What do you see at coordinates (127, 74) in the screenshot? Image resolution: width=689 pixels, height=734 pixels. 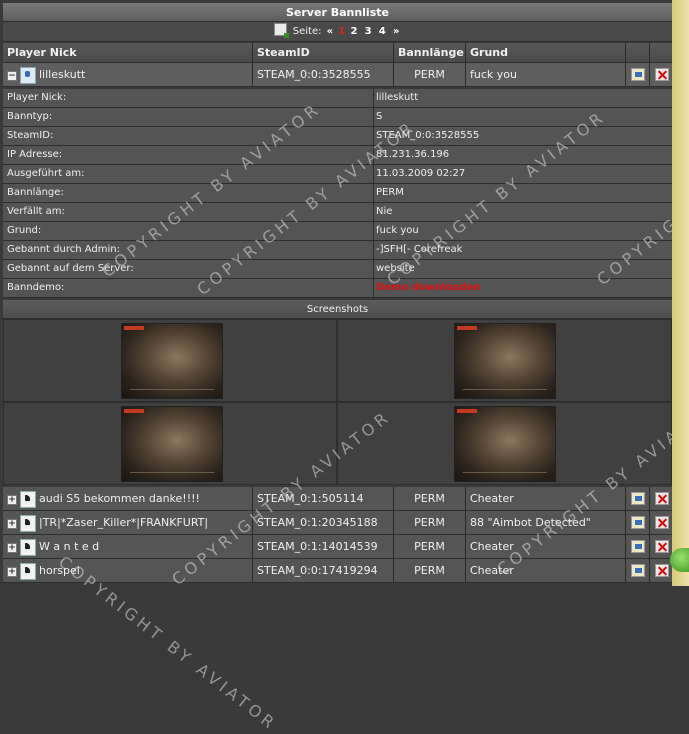 I see `player-nick-cell: − lilleskutt` at bounding box center [127, 74].